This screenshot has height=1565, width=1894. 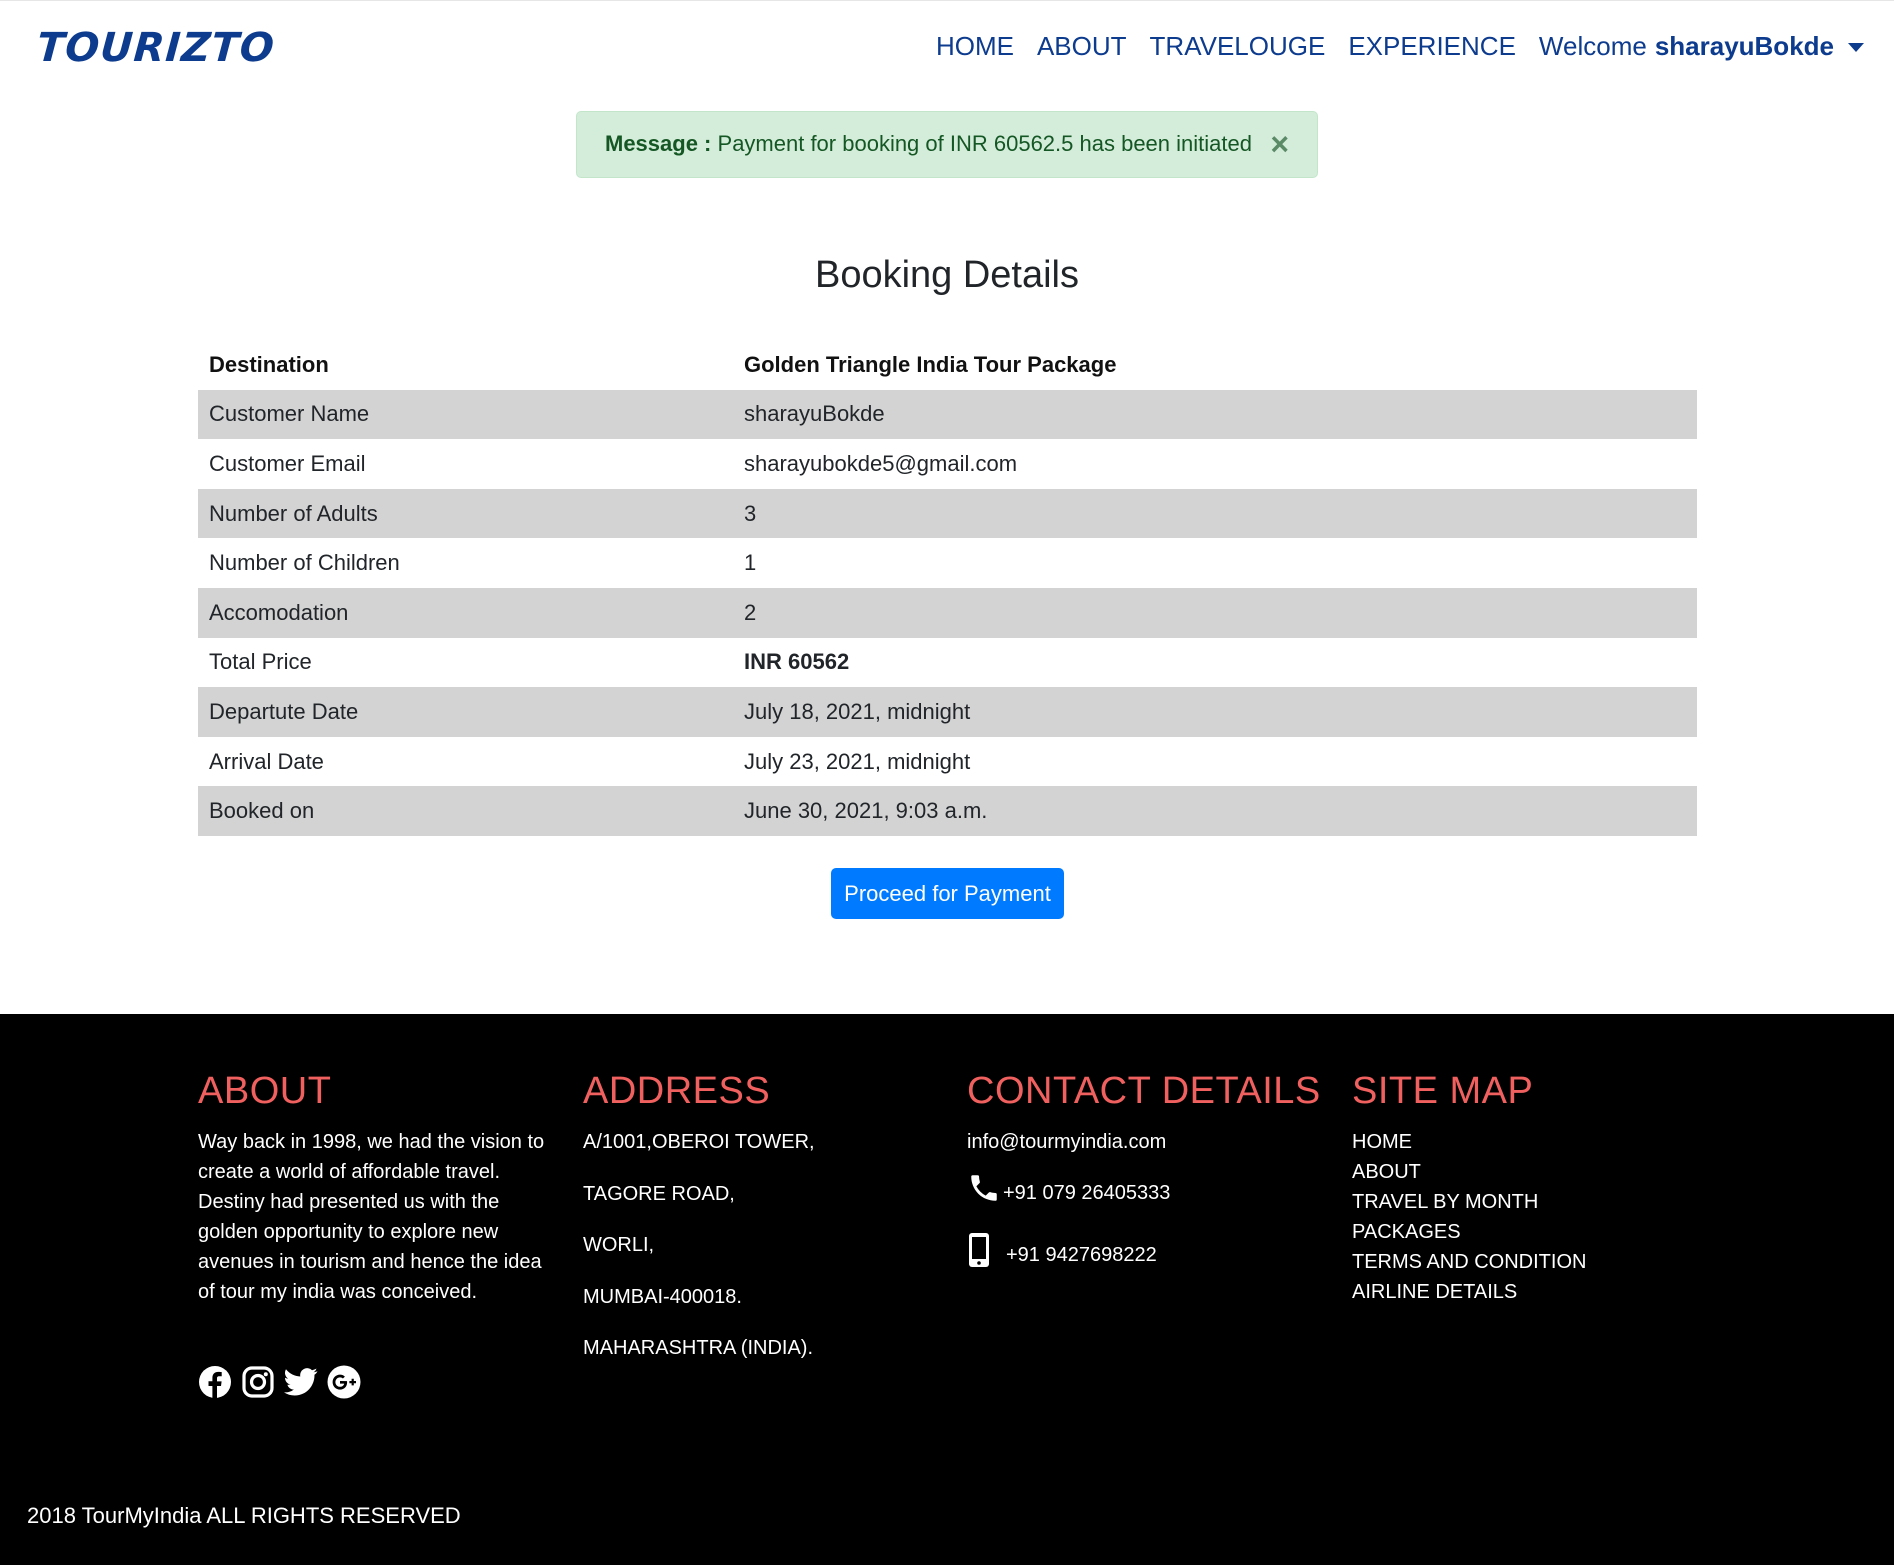 What do you see at coordinates (1469, 1232) in the screenshot?
I see `sitemap-link-packages: PACKAGES` at bounding box center [1469, 1232].